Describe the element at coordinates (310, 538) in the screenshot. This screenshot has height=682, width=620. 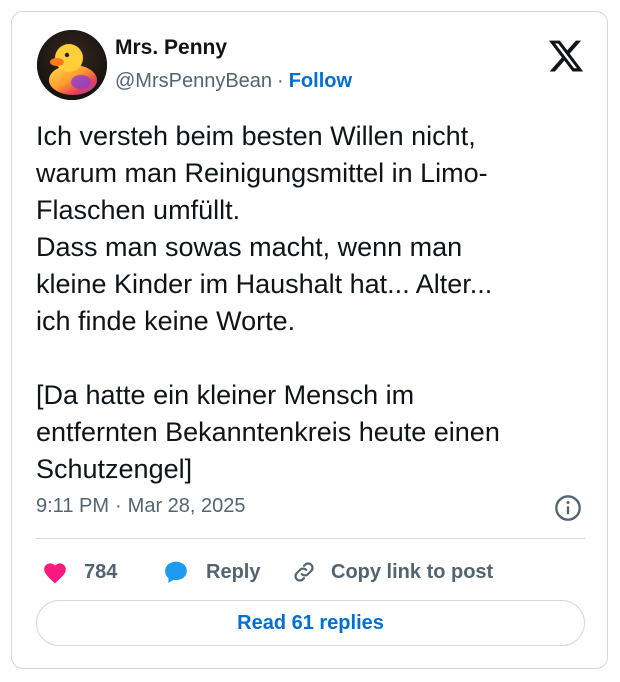
I see `divider` at that location.